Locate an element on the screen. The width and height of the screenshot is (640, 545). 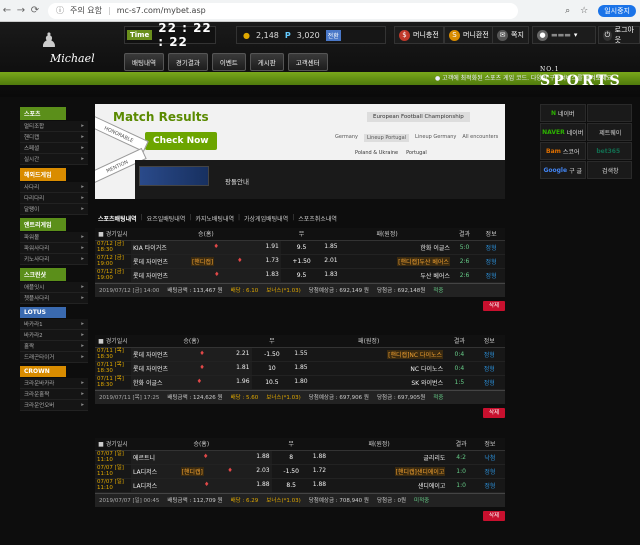
home-pick: LA디저스 ♦ 1.88 is located at coordinates (201, 485).